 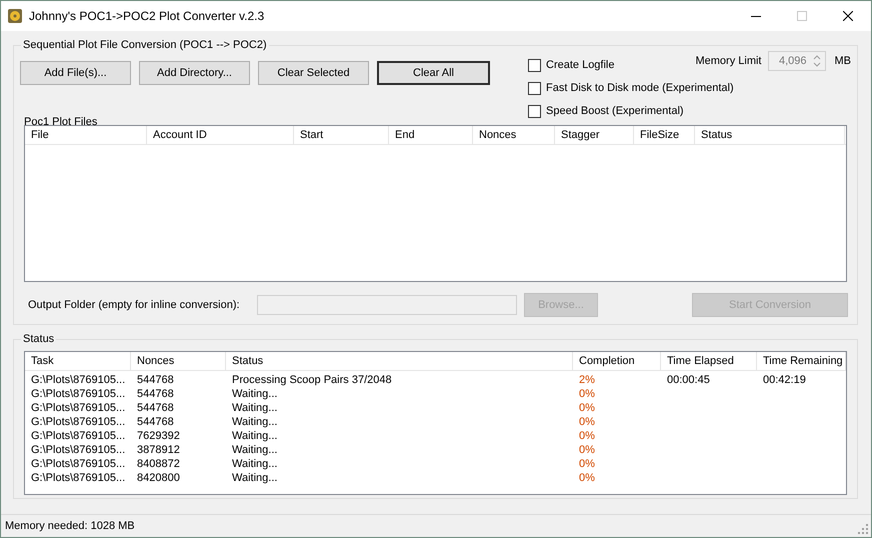 What do you see at coordinates (70, 526) in the screenshot?
I see `status-text: Memory needed: 1028 MB` at bounding box center [70, 526].